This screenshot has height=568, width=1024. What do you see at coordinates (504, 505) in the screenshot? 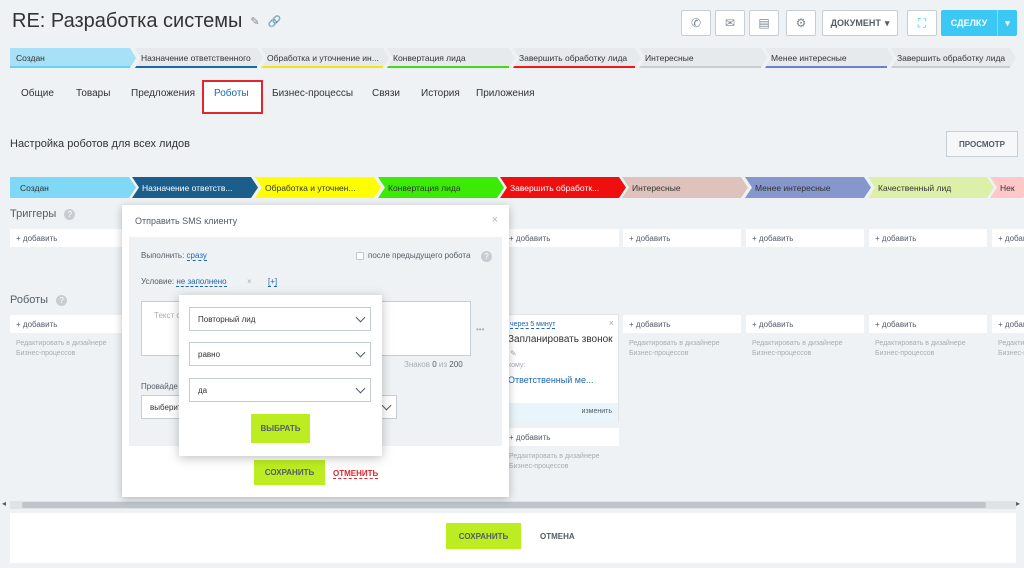
I see `scrollbar-thumb` at bounding box center [504, 505].